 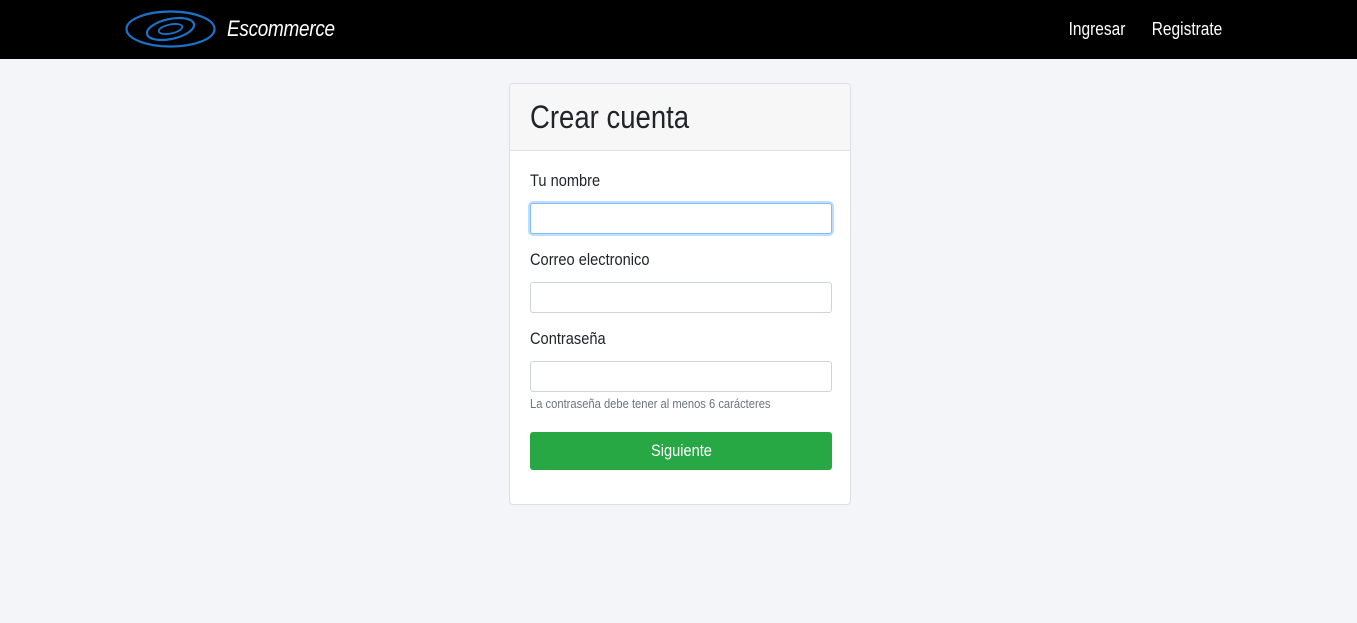 I want to click on name-label: Tu nombre, so click(x=565, y=180).